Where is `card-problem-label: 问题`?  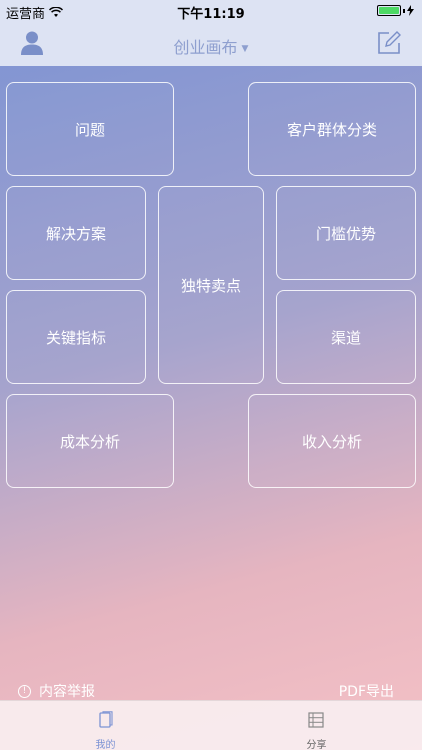
card-problem-label: 问题 is located at coordinates (89, 129).